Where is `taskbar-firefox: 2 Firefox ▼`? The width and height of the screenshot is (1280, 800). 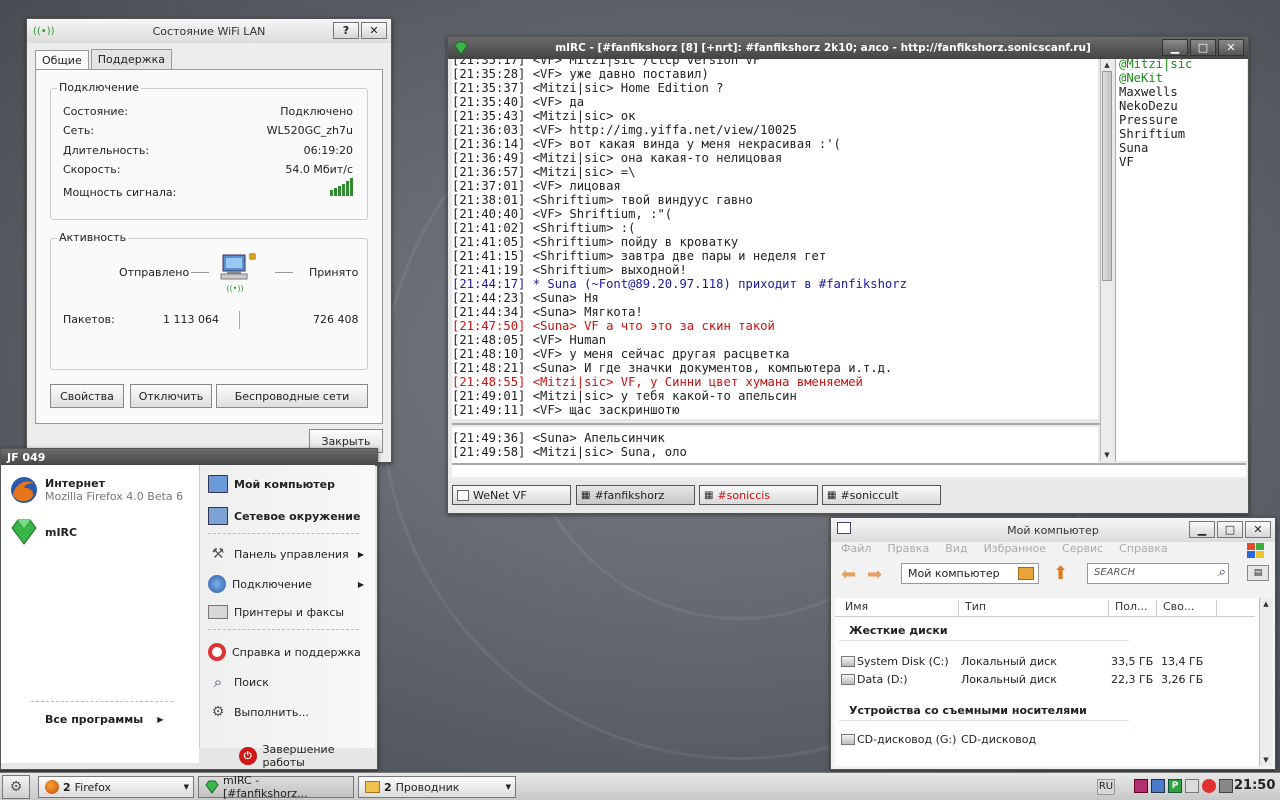 taskbar-firefox: 2 Firefox ▼ is located at coordinates (116, 787).